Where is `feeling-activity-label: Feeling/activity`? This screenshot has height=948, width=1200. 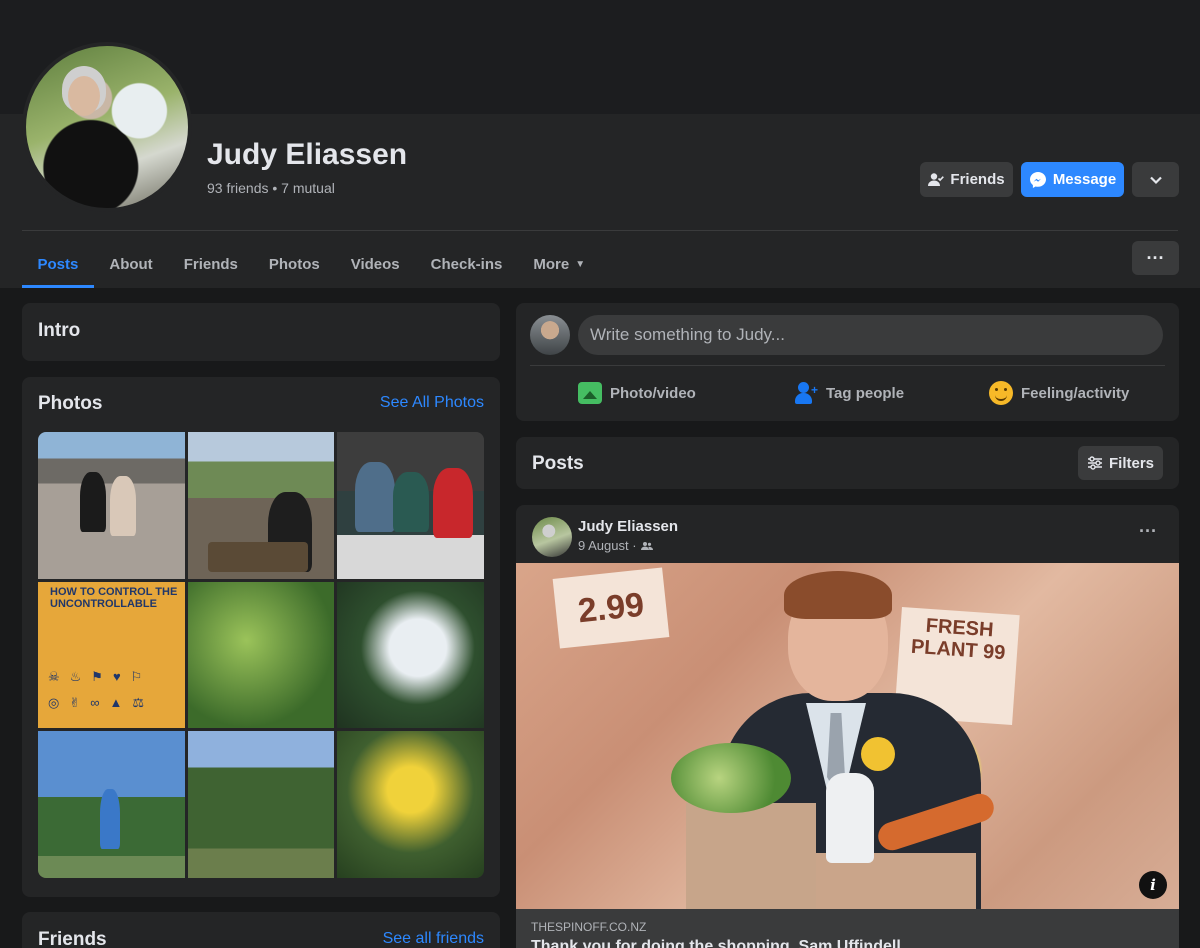 feeling-activity-label: Feeling/activity is located at coordinates (1075, 393).